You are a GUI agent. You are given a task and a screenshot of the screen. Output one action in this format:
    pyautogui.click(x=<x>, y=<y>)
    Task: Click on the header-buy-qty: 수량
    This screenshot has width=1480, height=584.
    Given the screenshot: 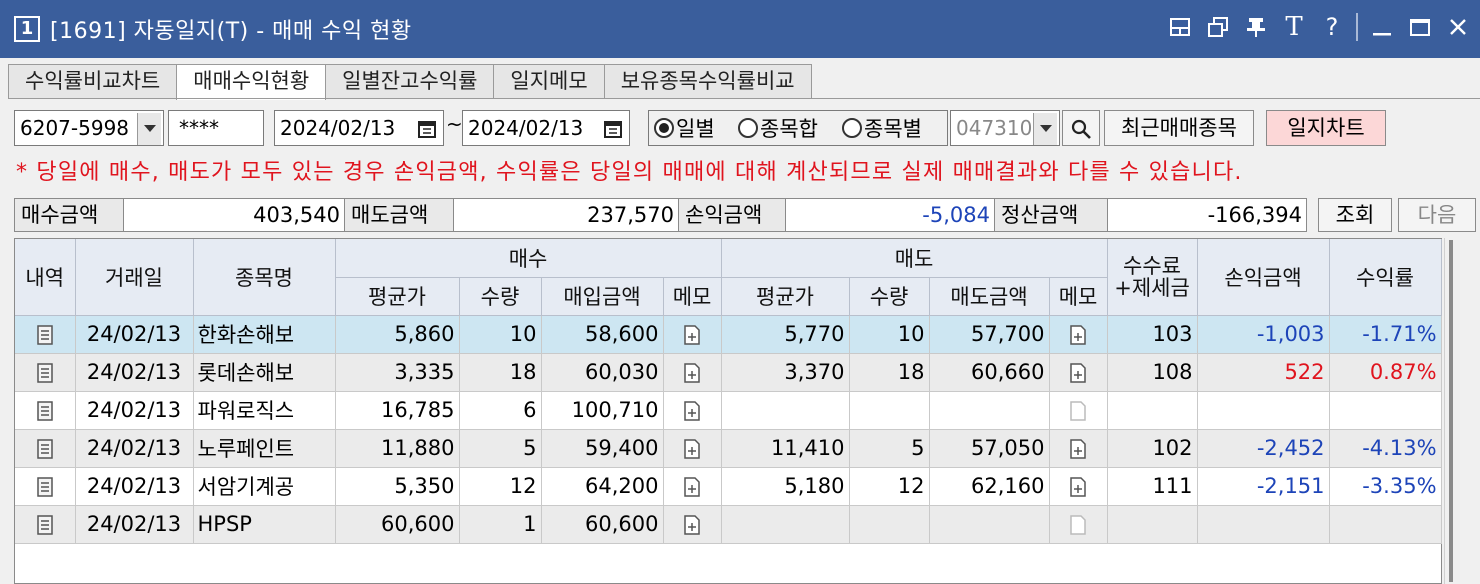 What is the action you would take?
    pyautogui.click(x=500, y=296)
    